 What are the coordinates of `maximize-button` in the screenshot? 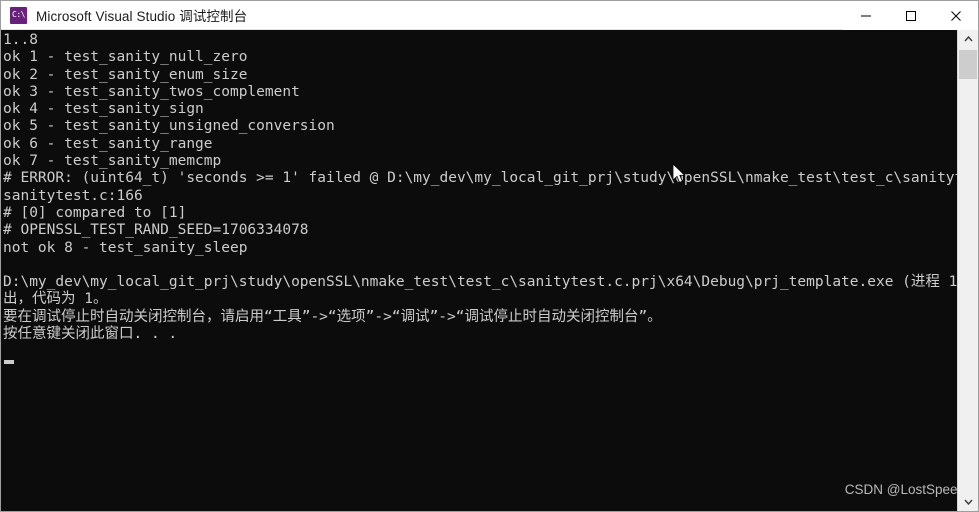 It's located at (910, 15).